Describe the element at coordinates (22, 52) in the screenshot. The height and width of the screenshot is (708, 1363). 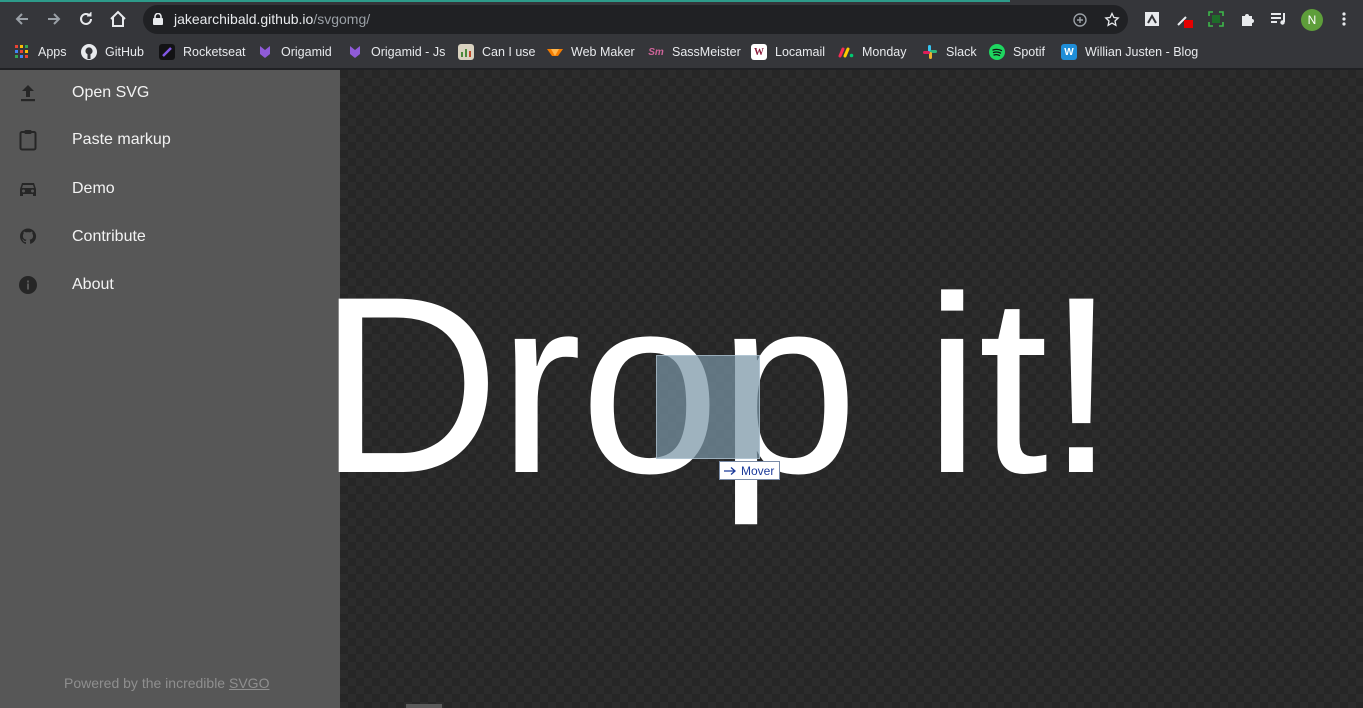
I see `apps-grid-icon` at that location.